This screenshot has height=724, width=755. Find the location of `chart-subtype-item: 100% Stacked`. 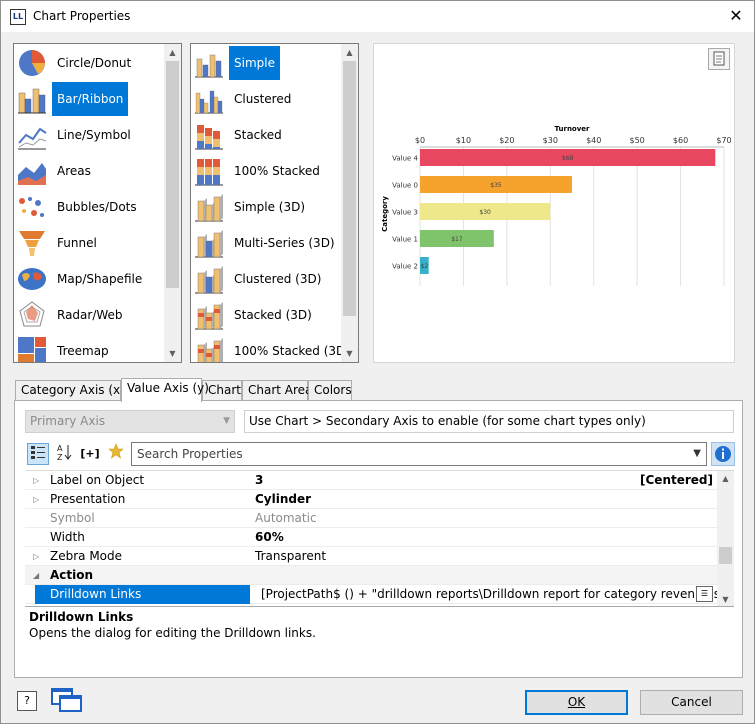

chart-subtype-item: 100% Stacked is located at coordinates (259, 171).